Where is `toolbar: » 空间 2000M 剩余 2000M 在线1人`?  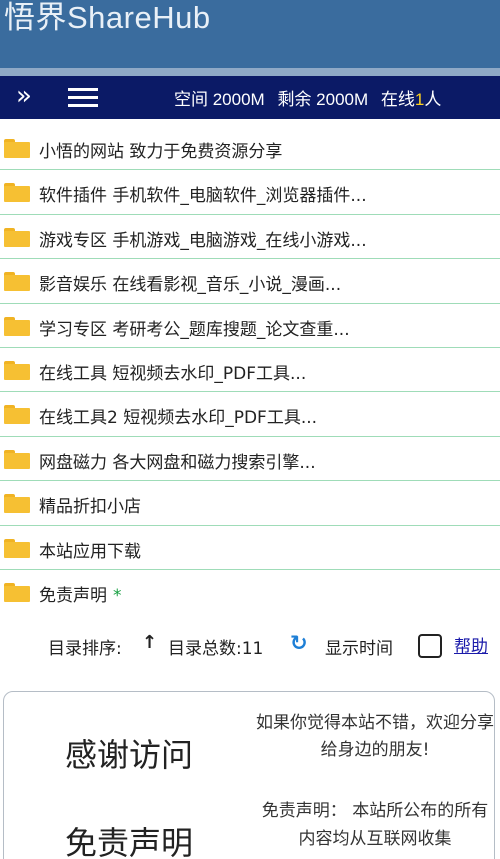
toolbar: » 空间 2000M 剩余 2000M 在线1人 is located at coordinates (250, 97).